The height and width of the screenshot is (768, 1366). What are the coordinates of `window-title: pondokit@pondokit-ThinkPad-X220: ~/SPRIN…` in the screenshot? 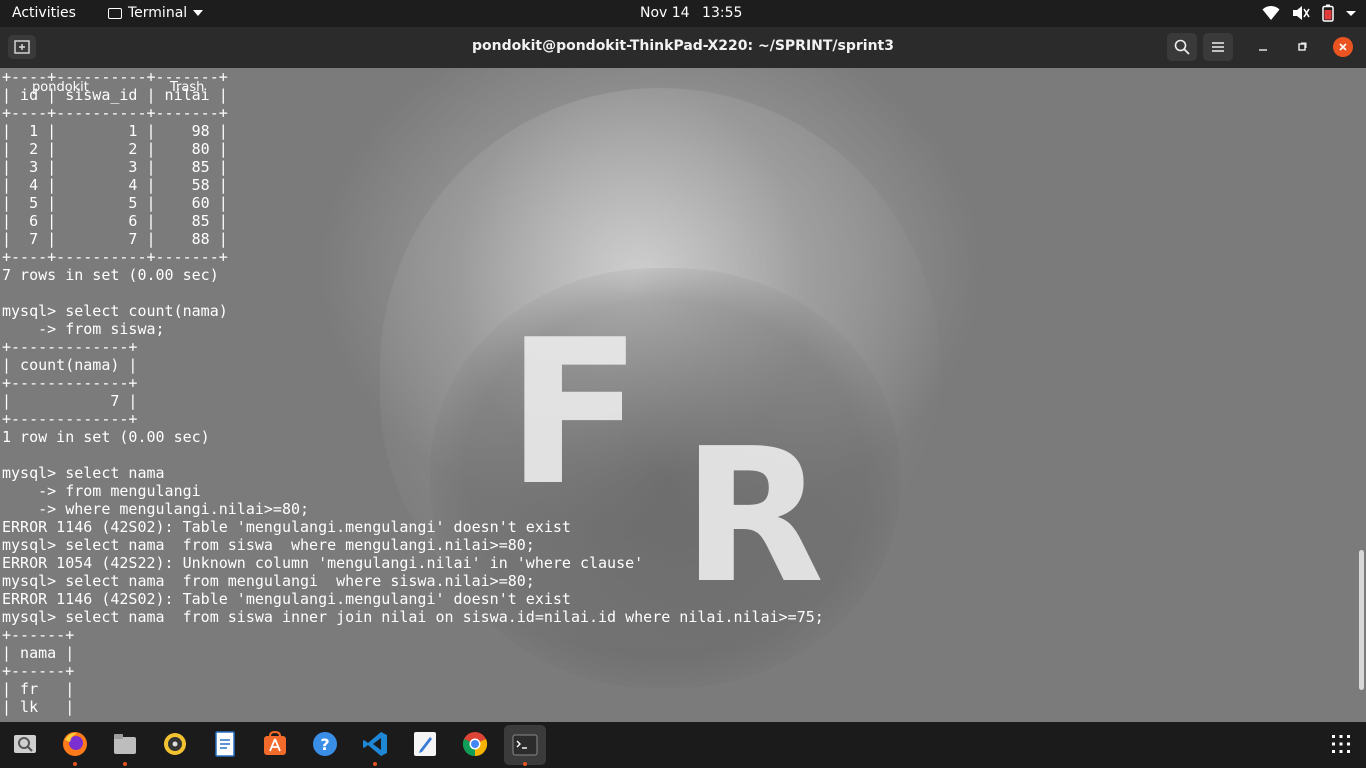 It's located at (683, 46).